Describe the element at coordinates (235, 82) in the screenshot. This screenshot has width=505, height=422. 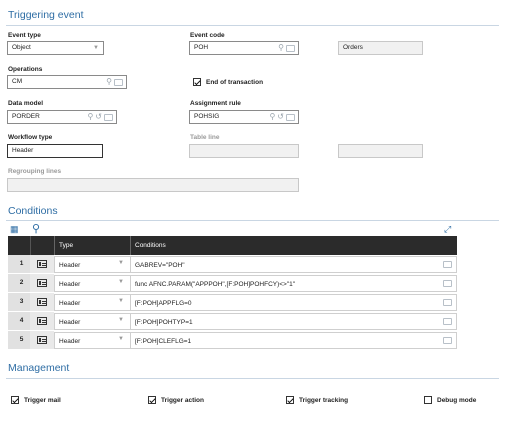
I see `end-of-transaction-label: End of transaction` at that location.